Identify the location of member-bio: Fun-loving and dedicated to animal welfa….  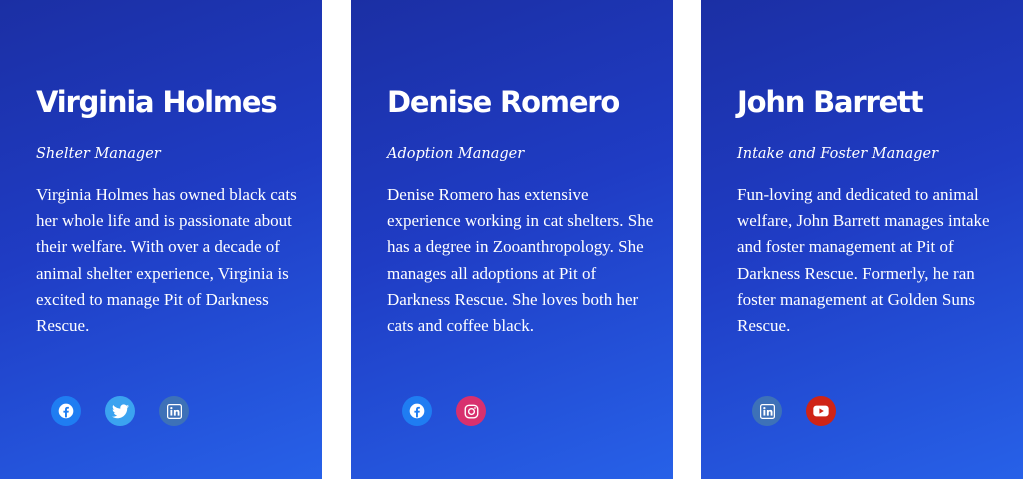
(863, 260).